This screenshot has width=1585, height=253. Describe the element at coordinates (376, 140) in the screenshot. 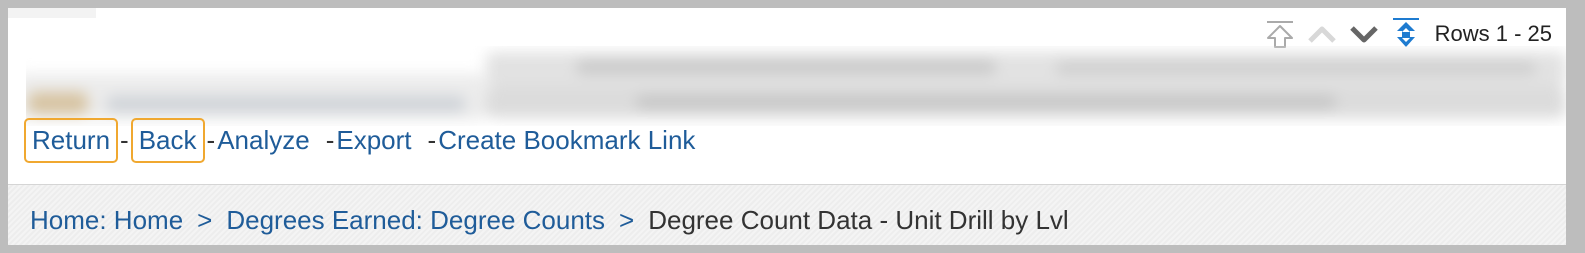

I see `export-link: Export` at that location.